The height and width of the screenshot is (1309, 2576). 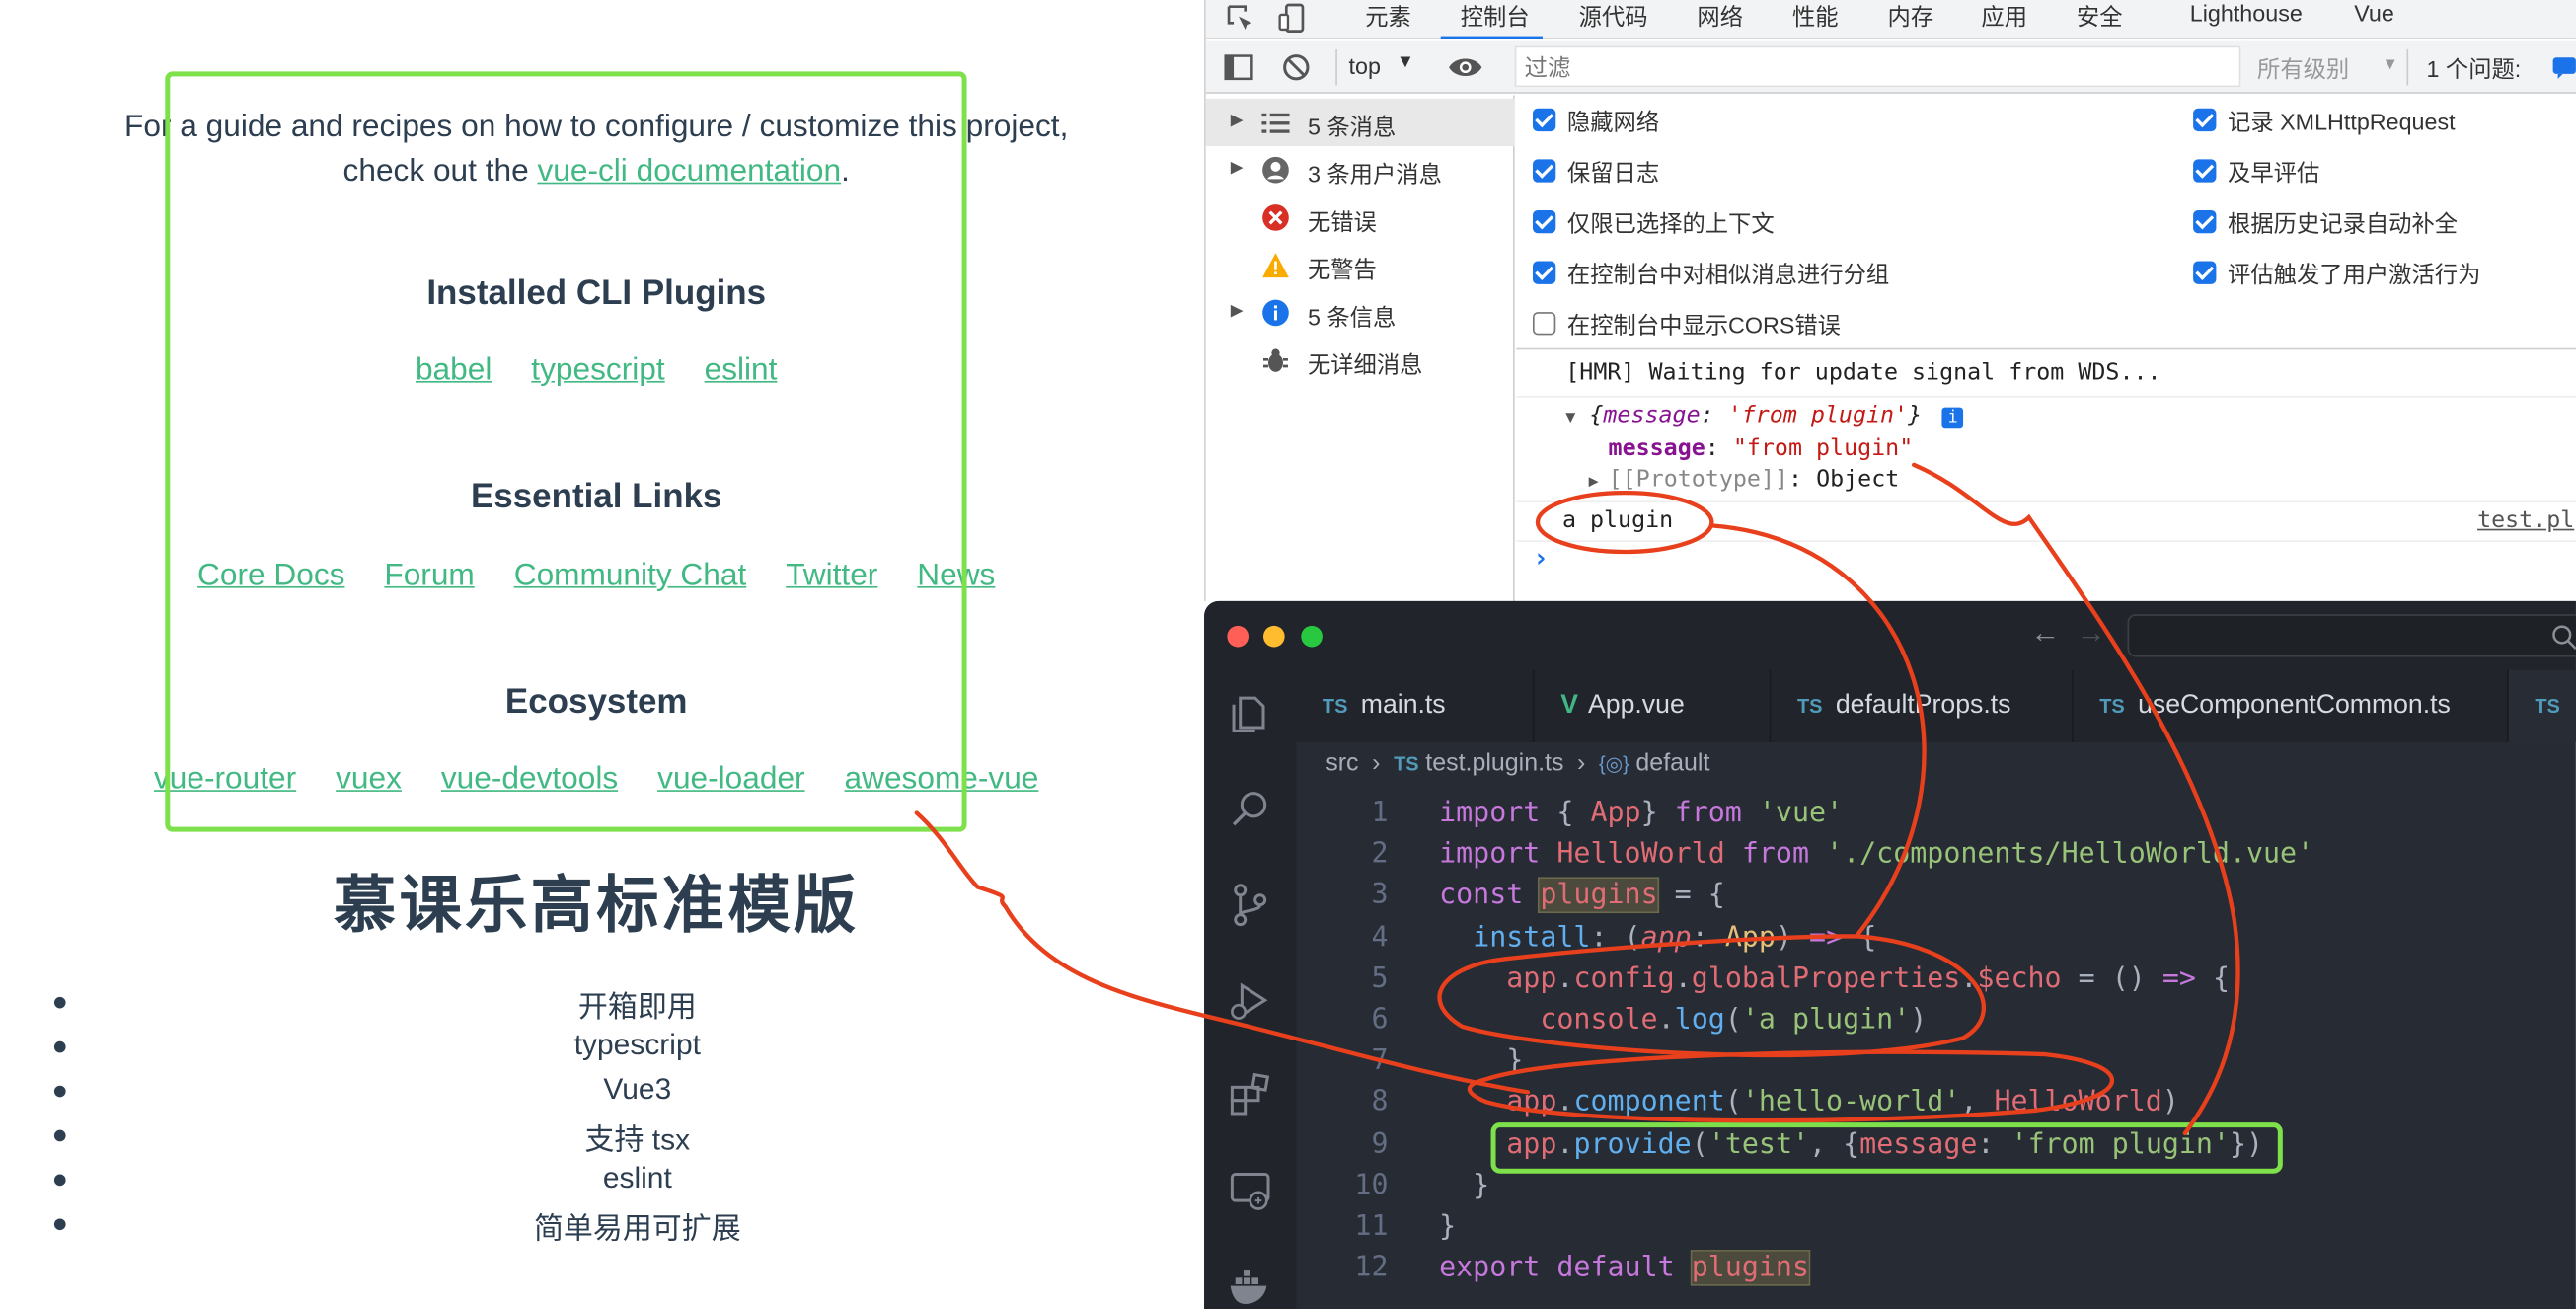 What do you see at coordinates (1251, 905) in the screenshot?
I see `source-control-icon` at bounding box center [1251, 905].